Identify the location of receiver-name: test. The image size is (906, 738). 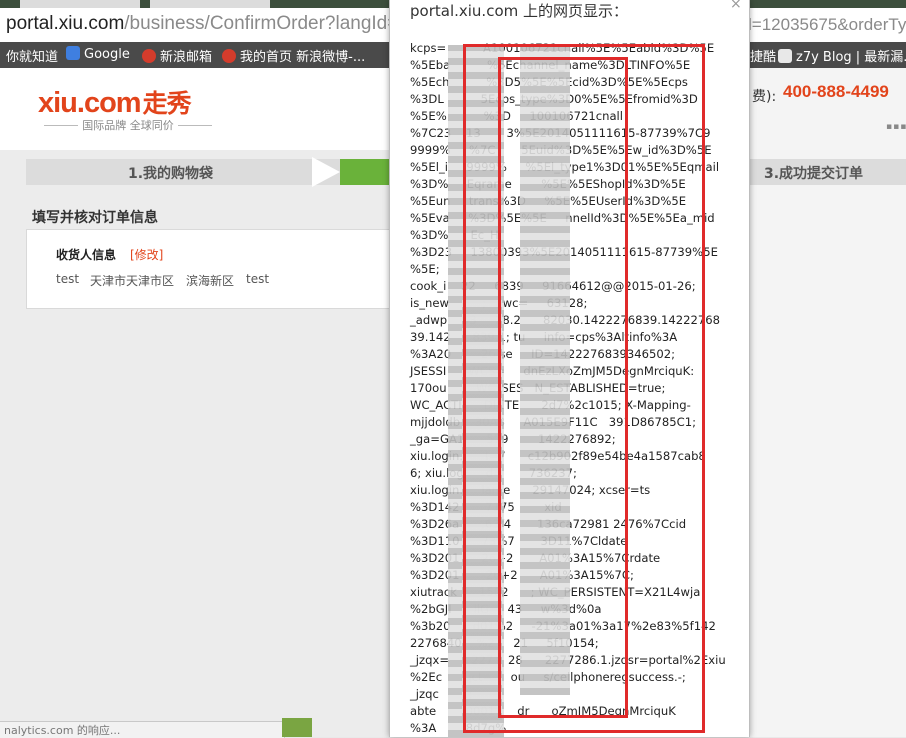
(68, 279).